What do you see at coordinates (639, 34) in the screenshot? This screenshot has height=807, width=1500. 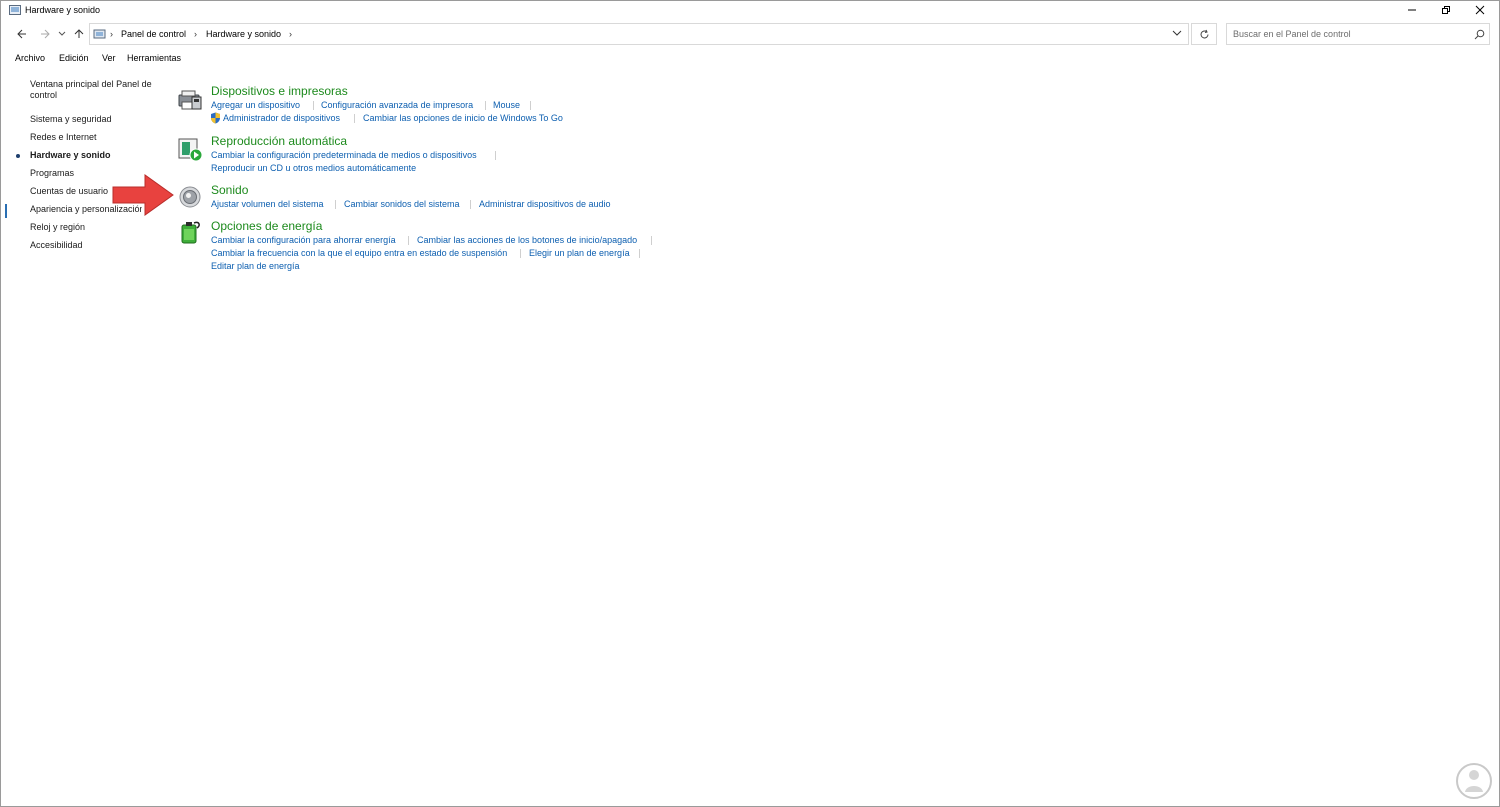 I see `address-bar: › Panel de control › Hardware y sonido ›` at bounding box center [639, 34].